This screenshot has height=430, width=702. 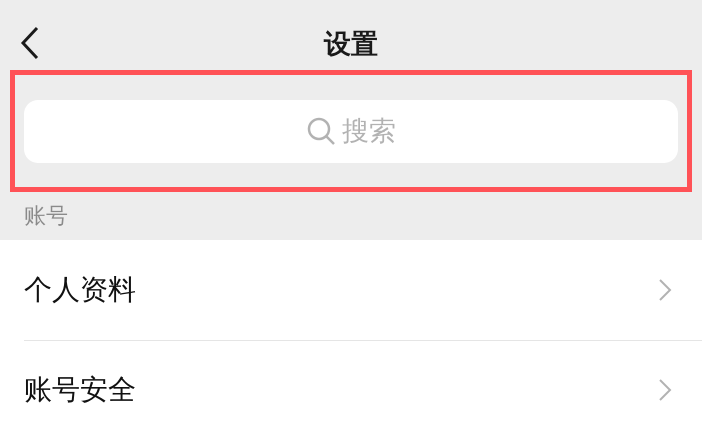 I want to click on back-icon, so click(x=30, y=43).